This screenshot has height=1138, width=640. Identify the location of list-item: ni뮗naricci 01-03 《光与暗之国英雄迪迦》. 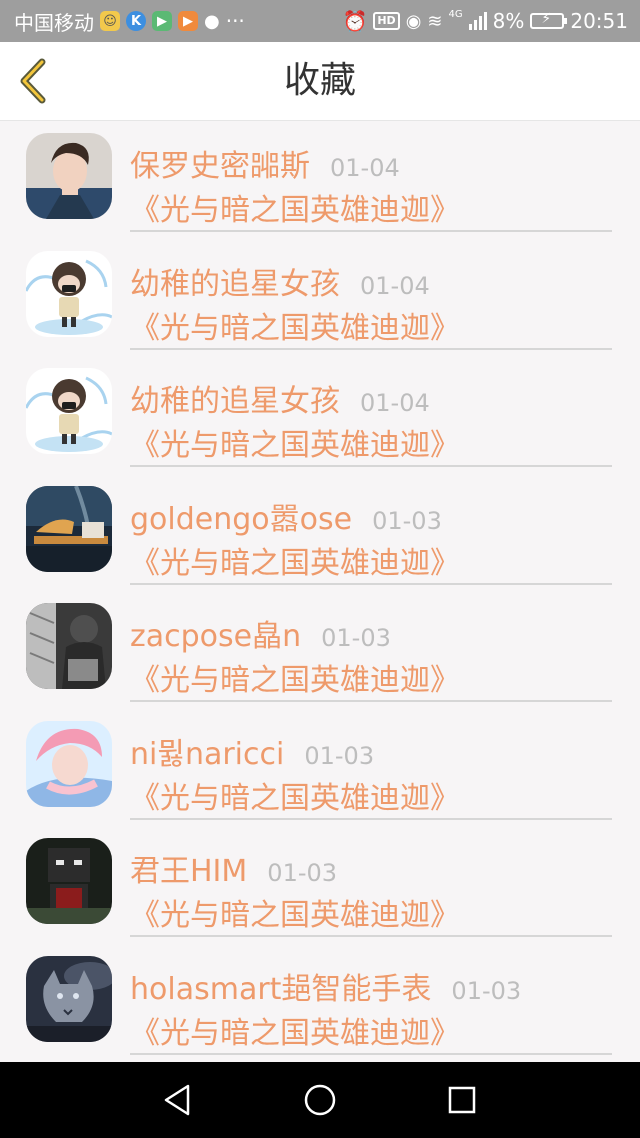
(320, 768).